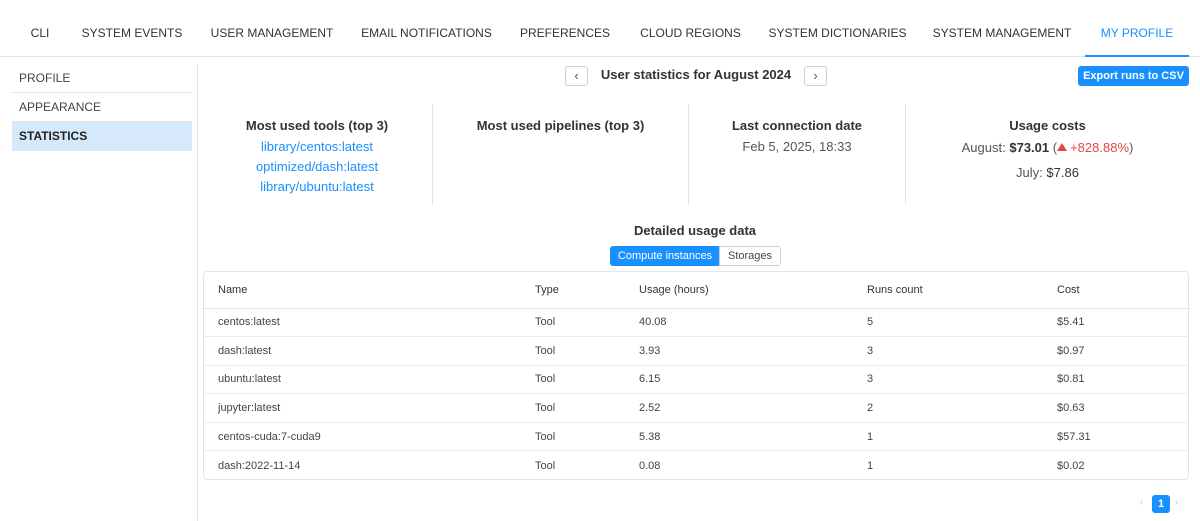  What do you see at coordinates (369, 380) in the screenshot?
I see `cell-name: ubuntu:latest` at bounding box center [369, 380].